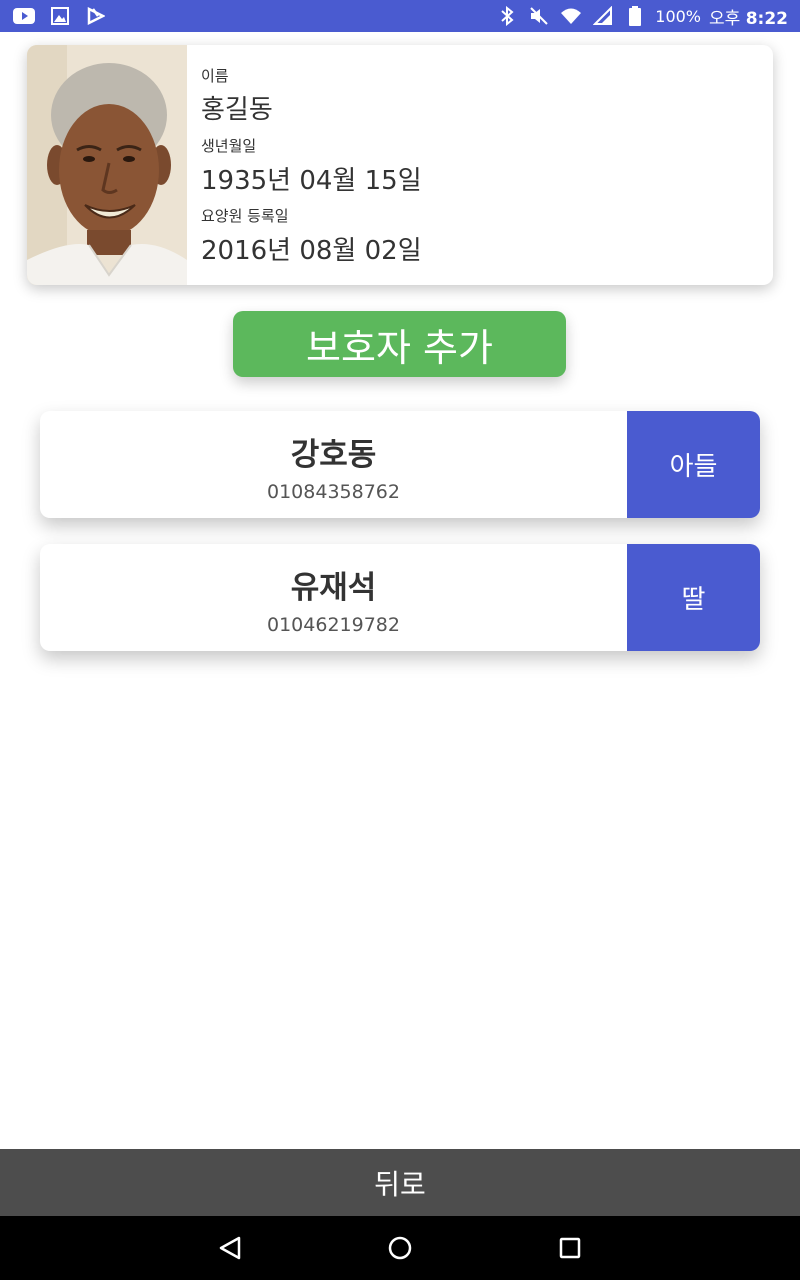  I want to click on status-bar: 100% 오후 8:22, so click(400, 16).